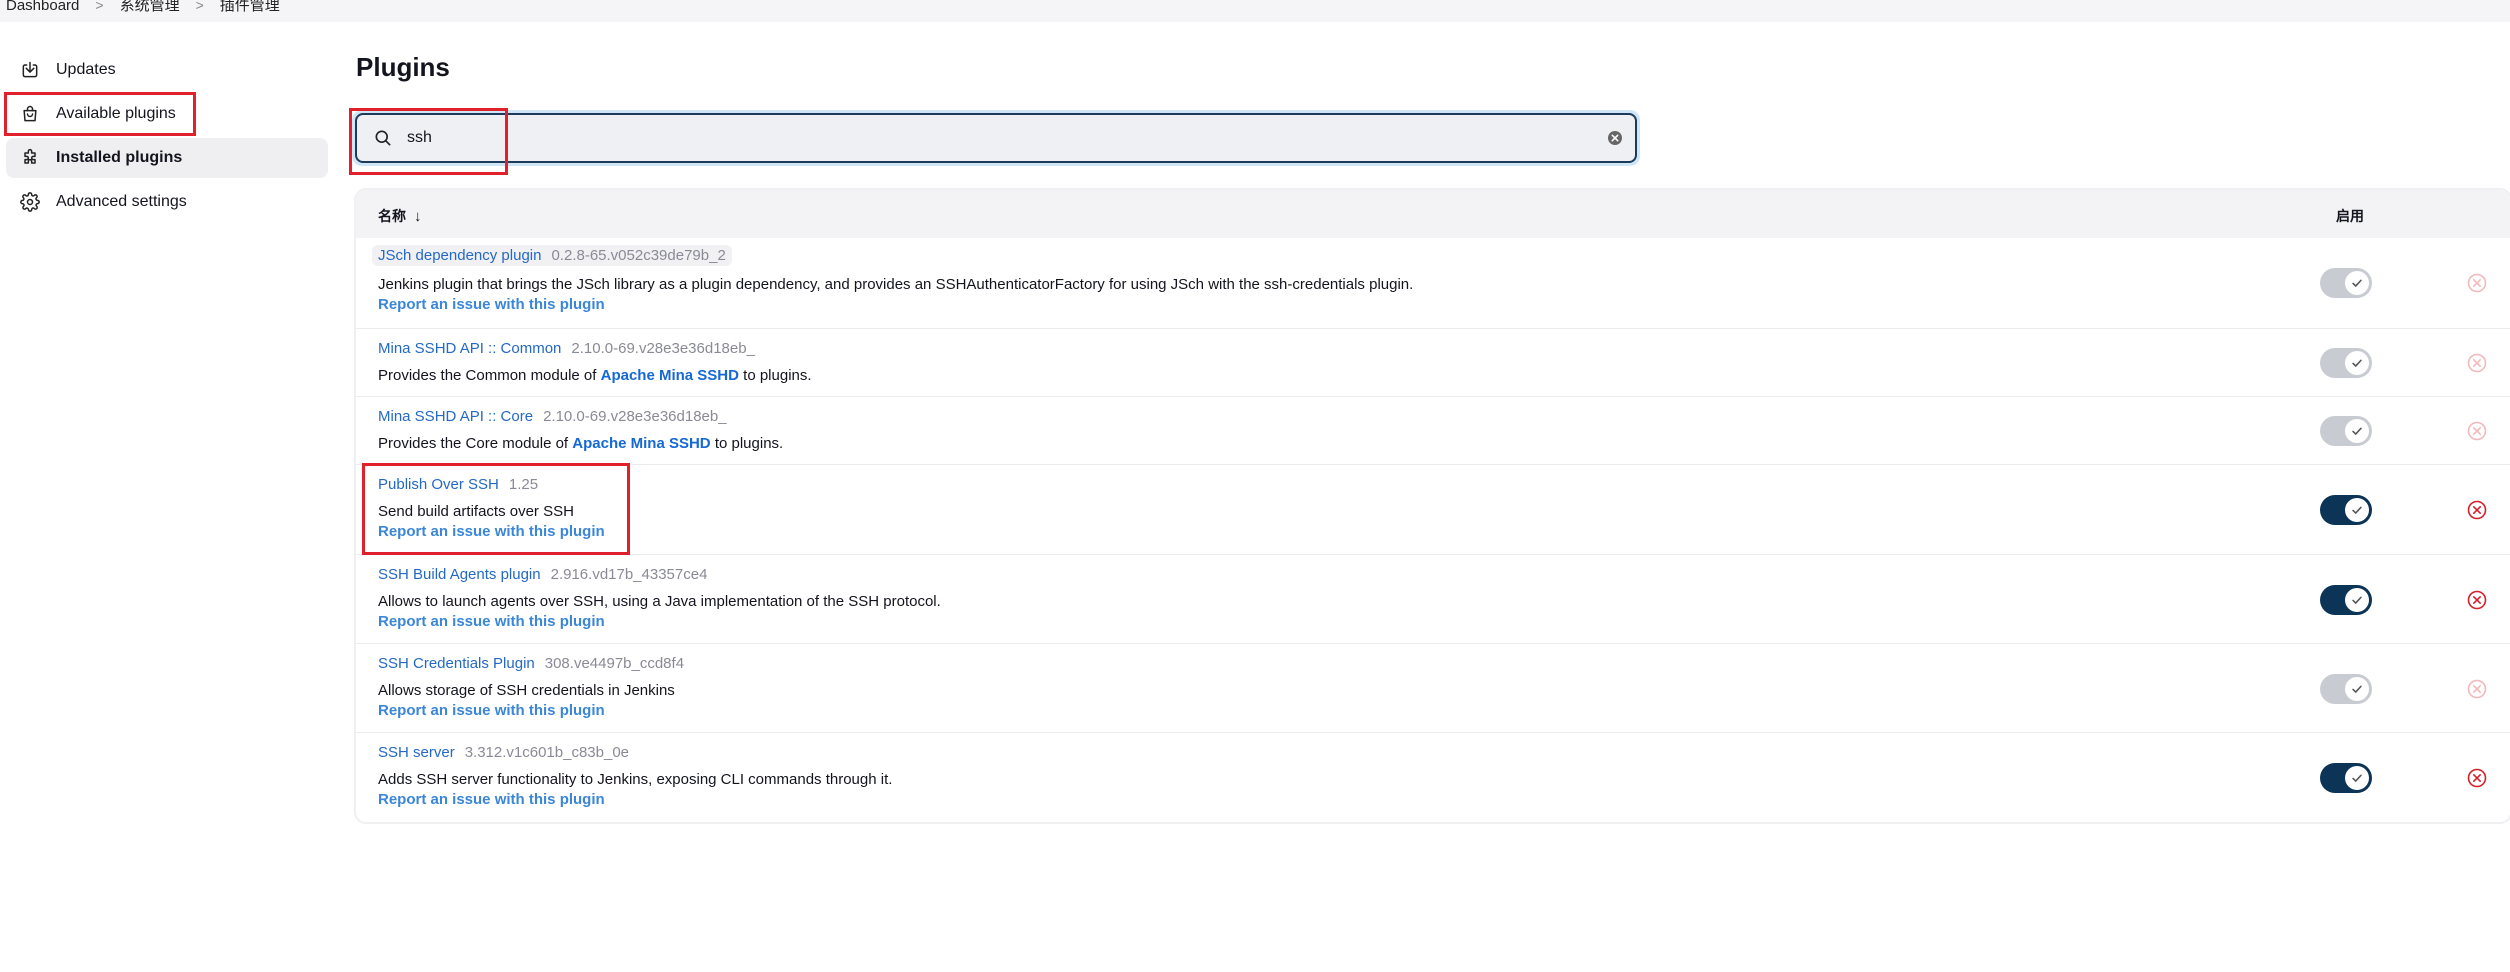 The width and height of the screenshot is (2510, 972). I want to click on search-input, so click(957, 138).